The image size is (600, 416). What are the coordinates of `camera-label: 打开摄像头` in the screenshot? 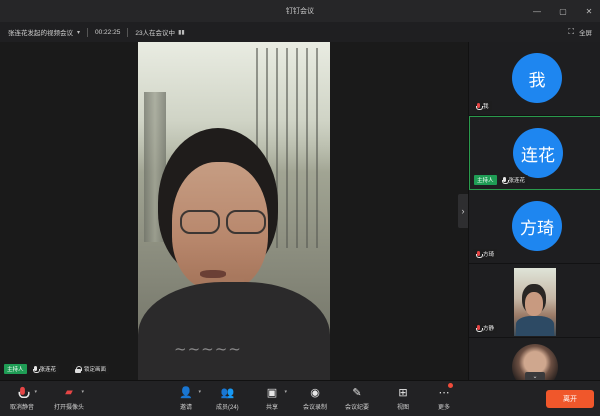 It's located at (69, 408).